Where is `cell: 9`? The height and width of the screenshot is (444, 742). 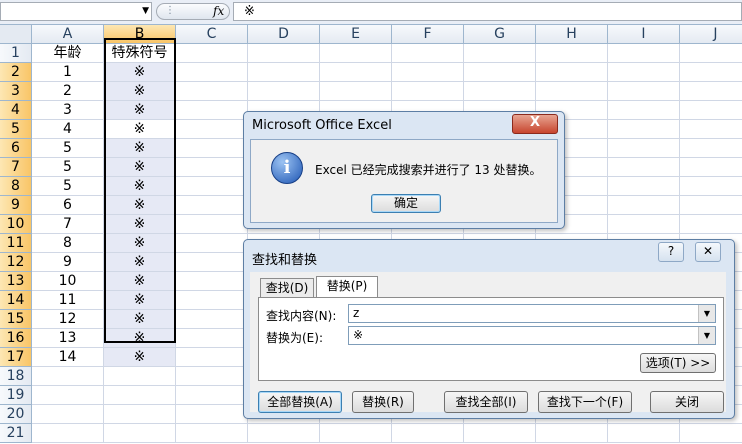 cell: 9 is located at coordinates (68, 262).